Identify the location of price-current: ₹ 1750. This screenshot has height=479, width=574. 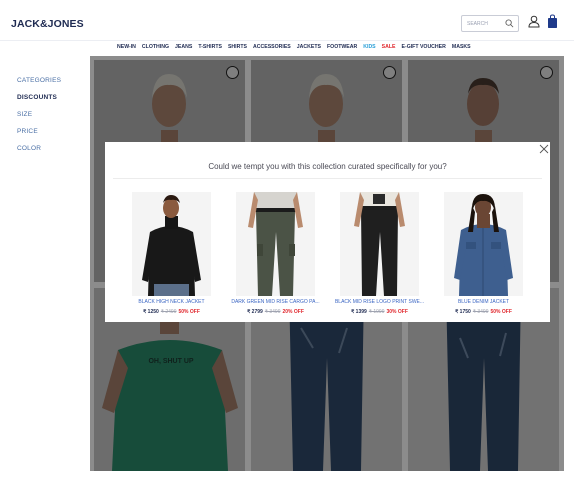
(463, 312).